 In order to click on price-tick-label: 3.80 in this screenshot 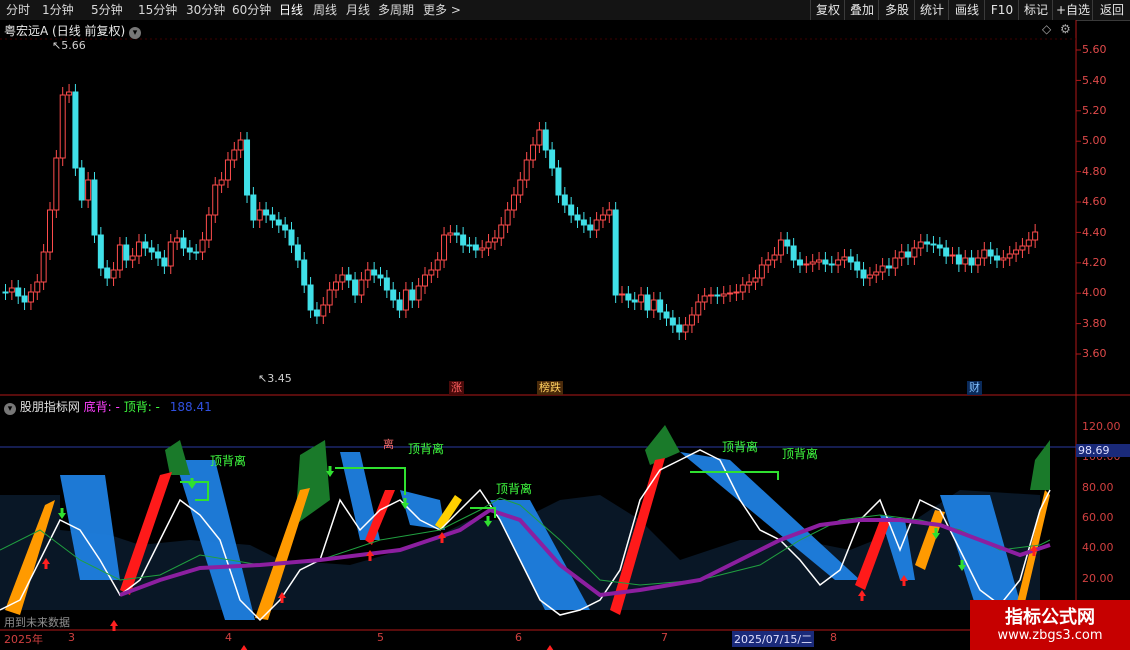, I will do `click(1094, 323)`.